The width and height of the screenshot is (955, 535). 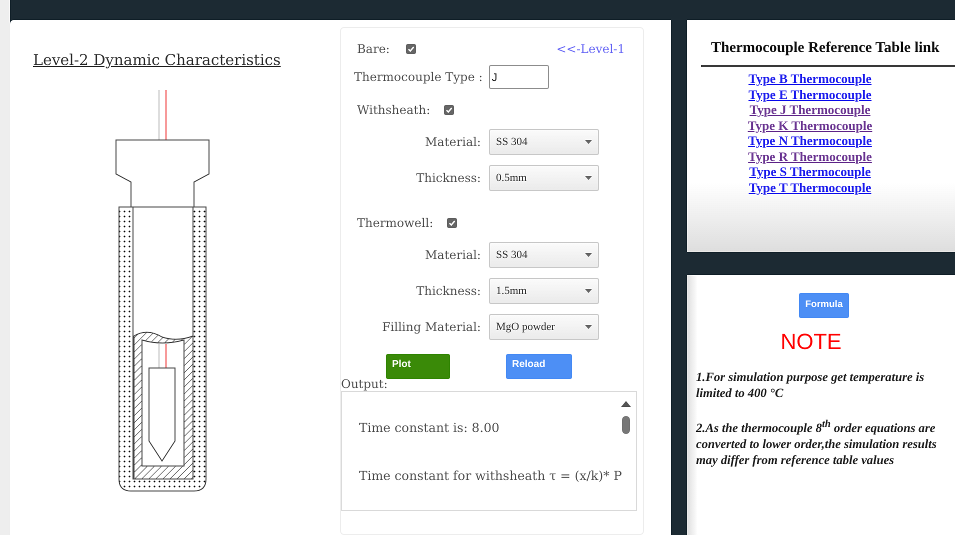 I want to click on dropdown: MgO powder, so click(x=543, y=327).